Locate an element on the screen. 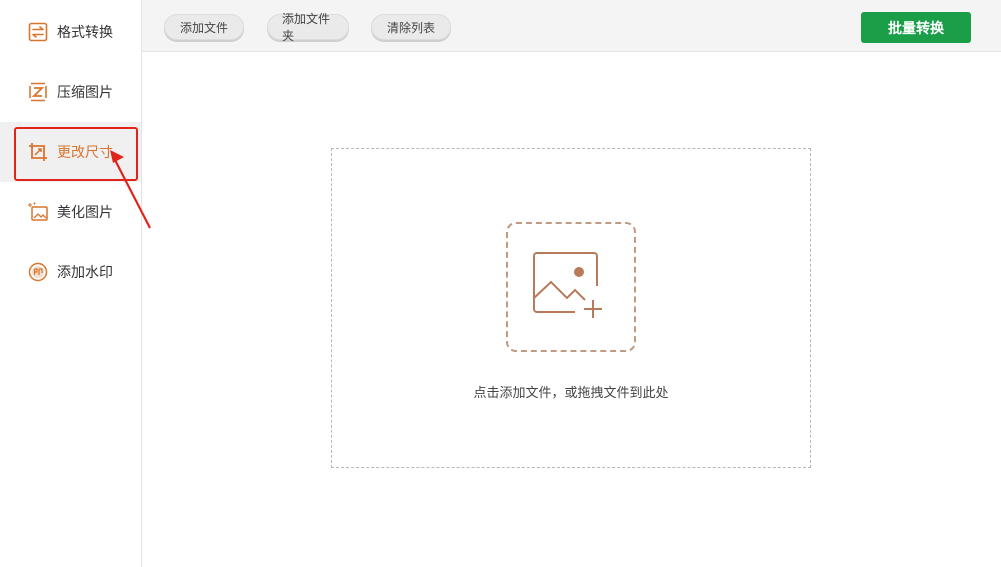  sidebar: 格式转换 压缩图片 更改尺寸 美化图片 添加水印 is located at coordinates (71, 283).